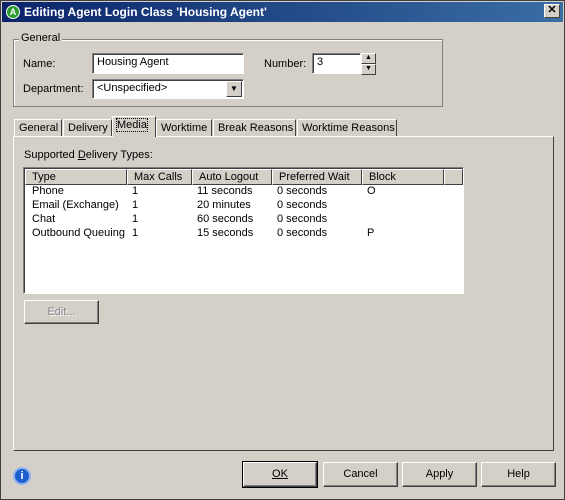  I want to click on department-label: Department:, so click(53, 89).